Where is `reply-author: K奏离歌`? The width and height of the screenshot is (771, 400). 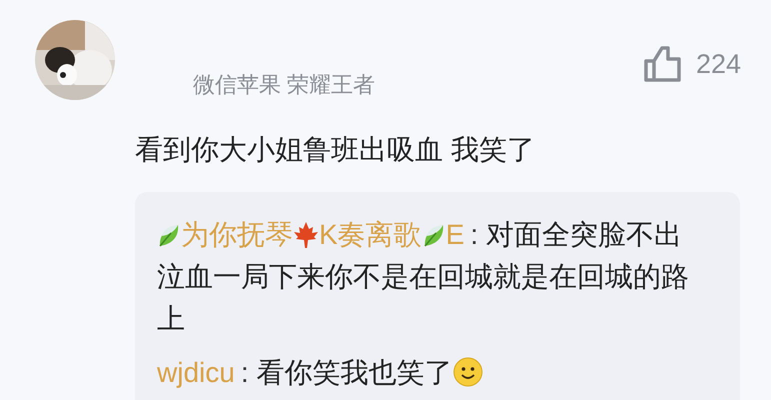
reply-author: K奏离歌 is located at coordinates (370, 234).